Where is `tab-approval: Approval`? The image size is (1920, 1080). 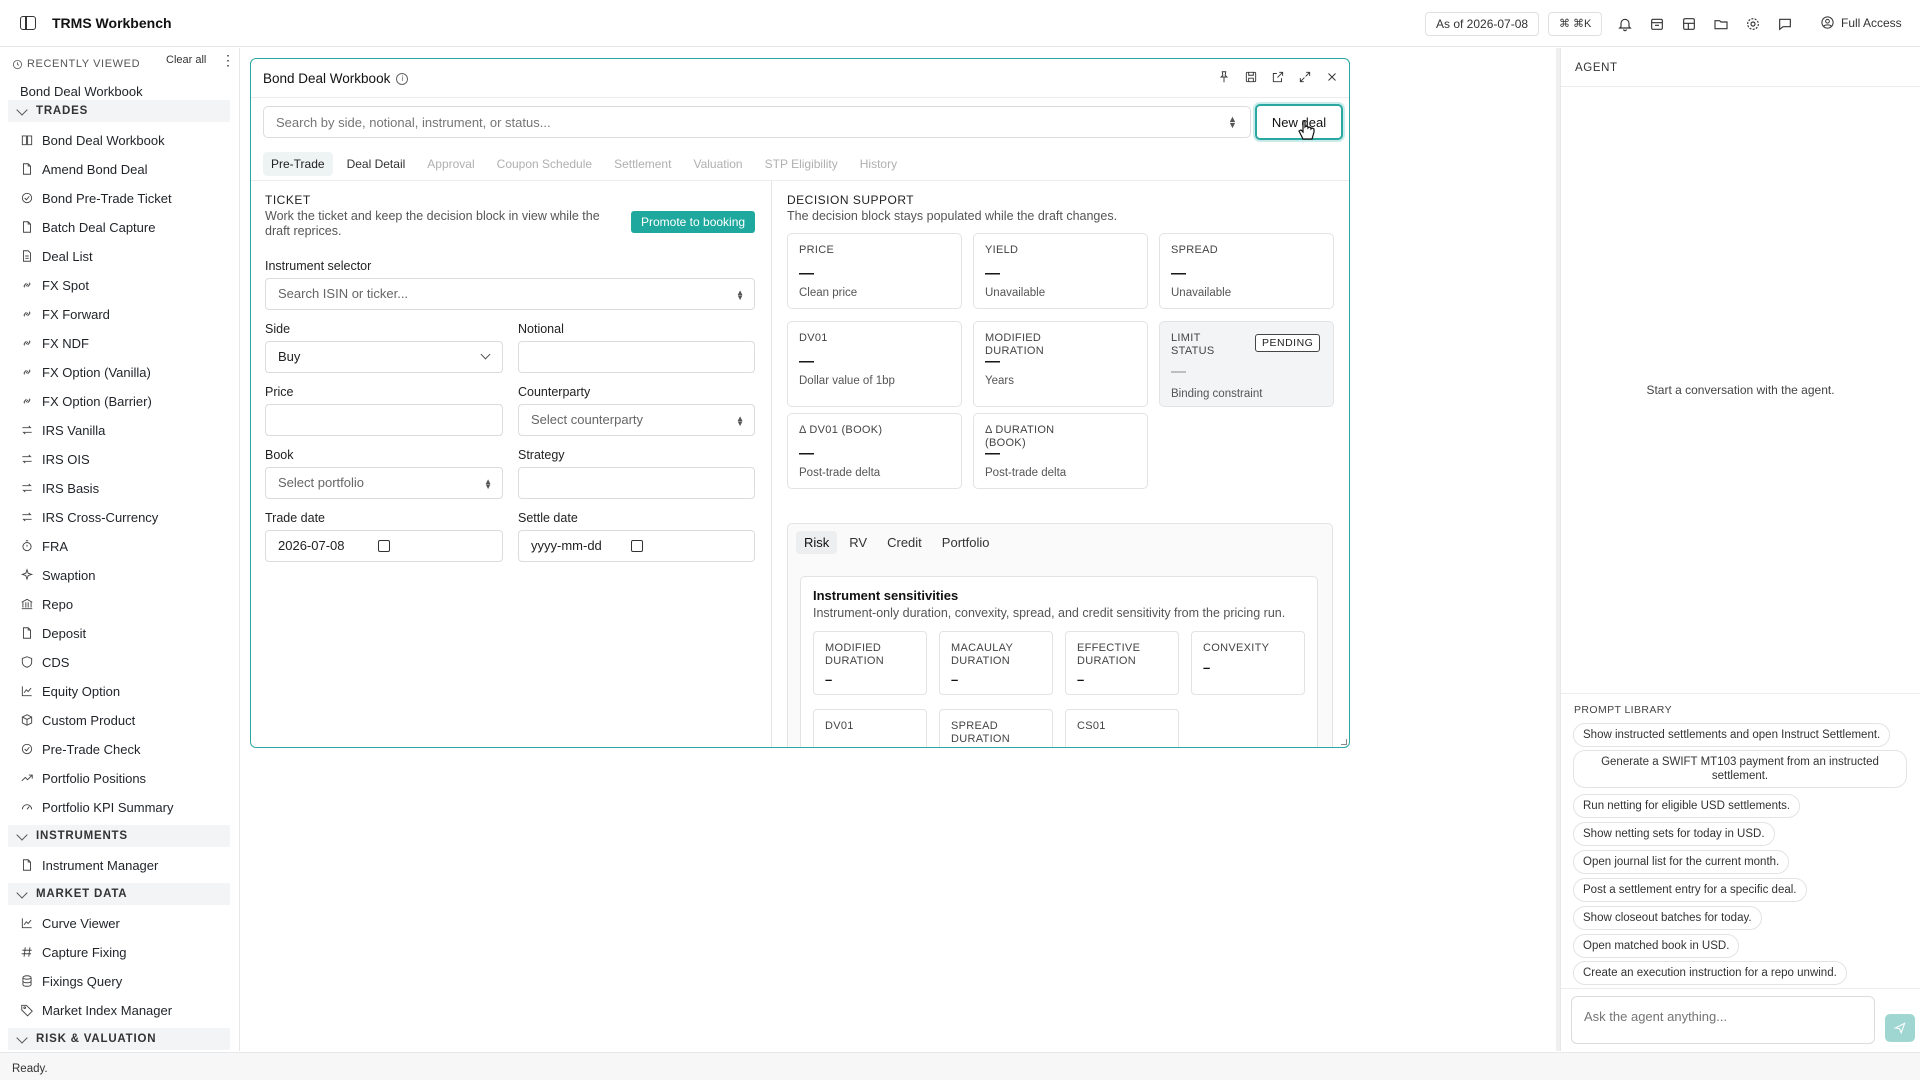
tab-approval: Approval is located at coordinates (450, 164).